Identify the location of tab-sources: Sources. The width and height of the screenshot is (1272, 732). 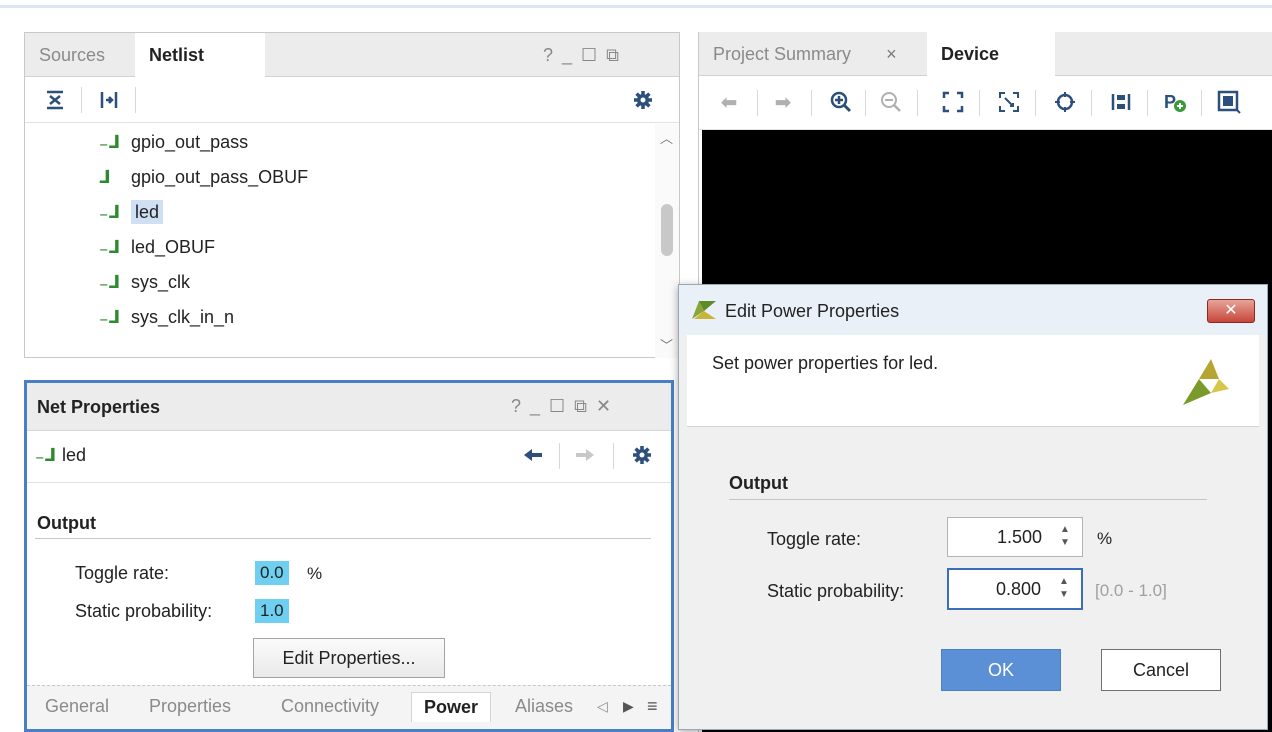
(72, 55).